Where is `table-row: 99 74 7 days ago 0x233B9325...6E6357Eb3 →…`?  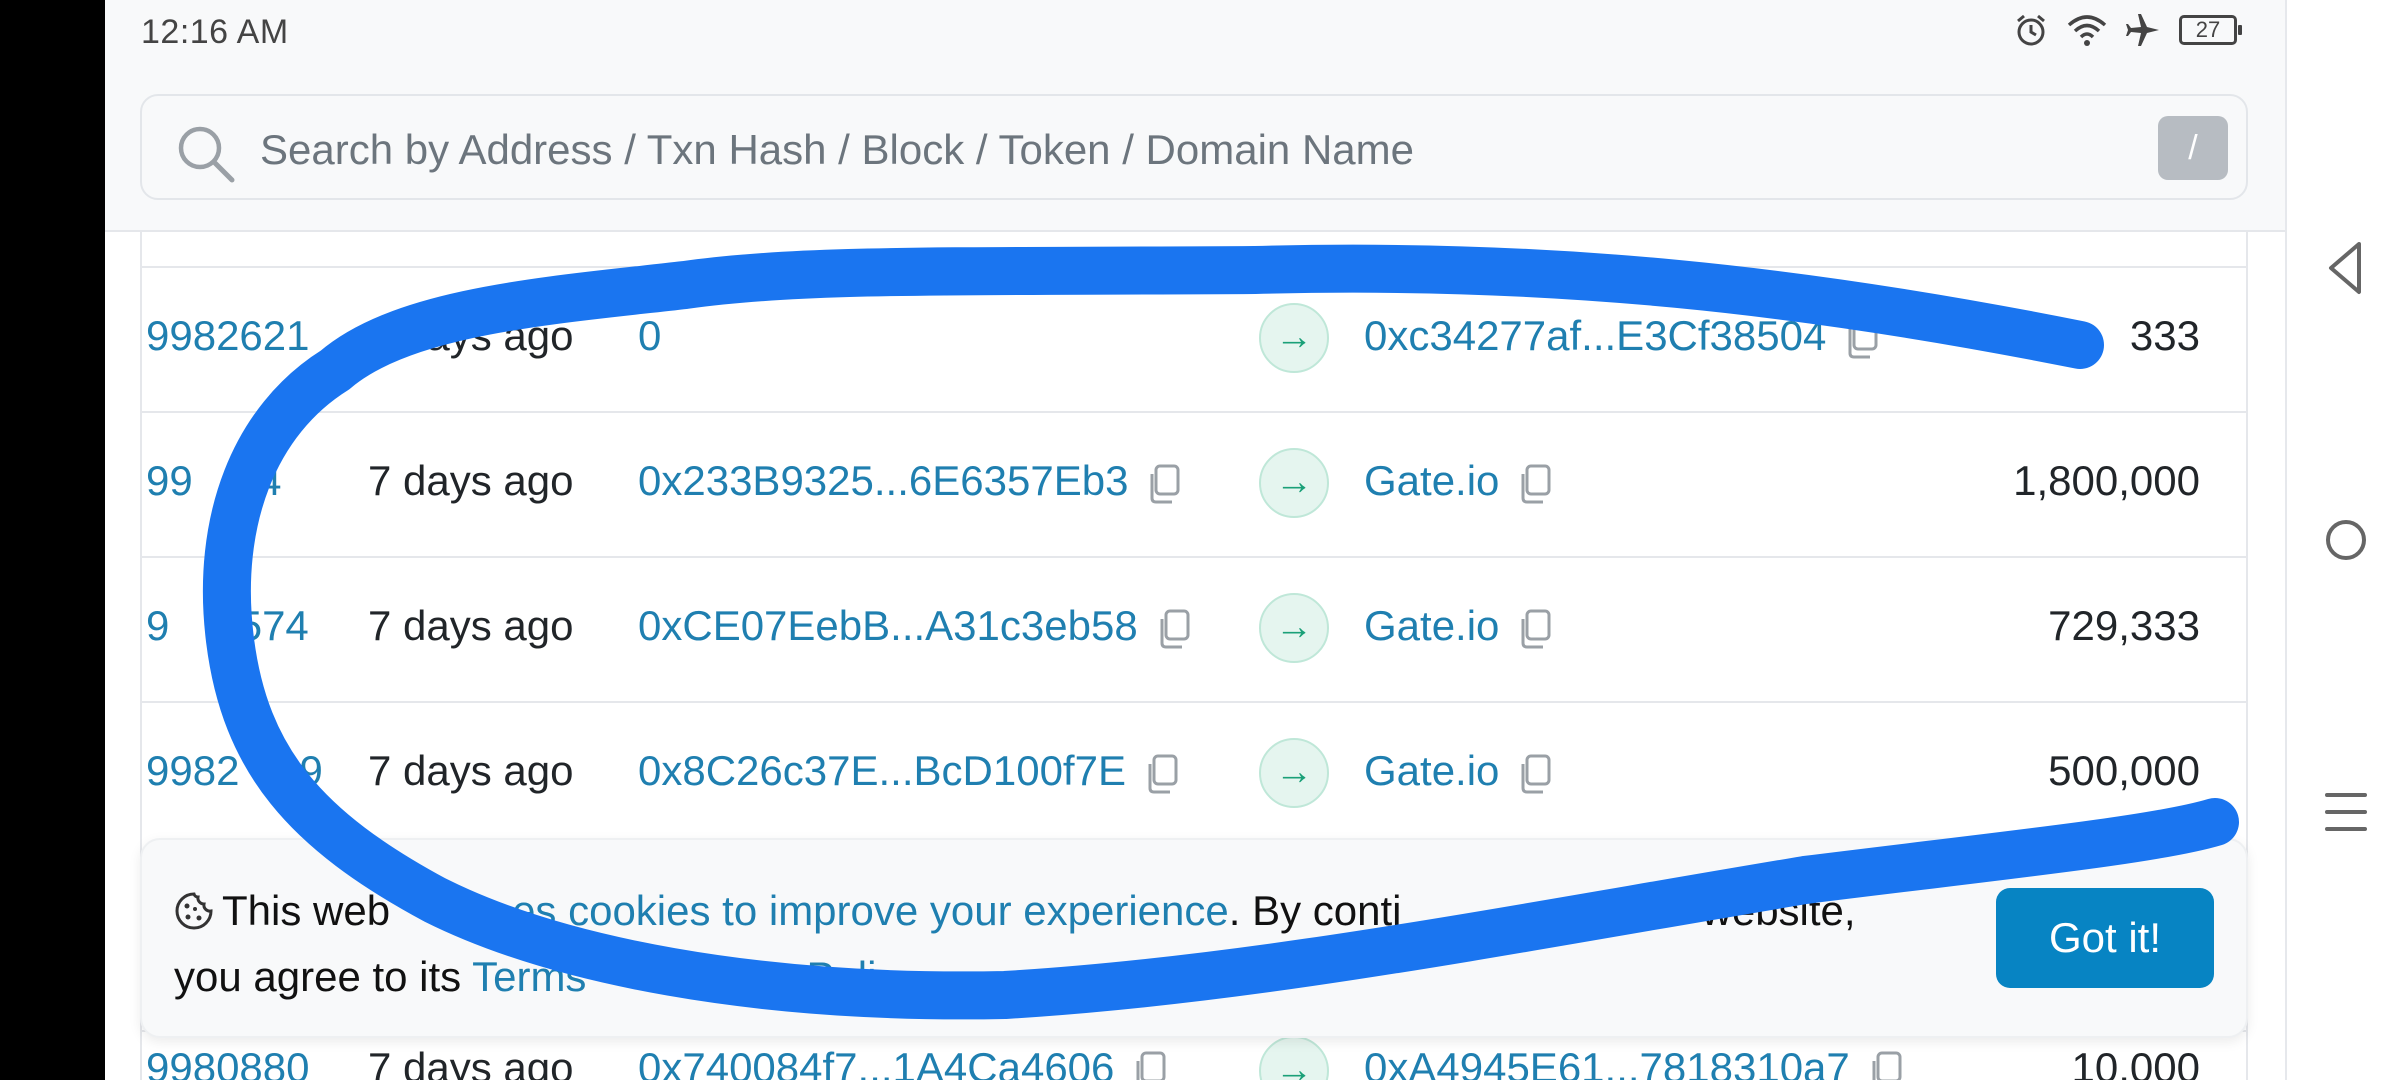 table-row: 99 74 7 days ago 0x233B9325...6E6357Eb3 →… is located at coordinates (1194, 483).